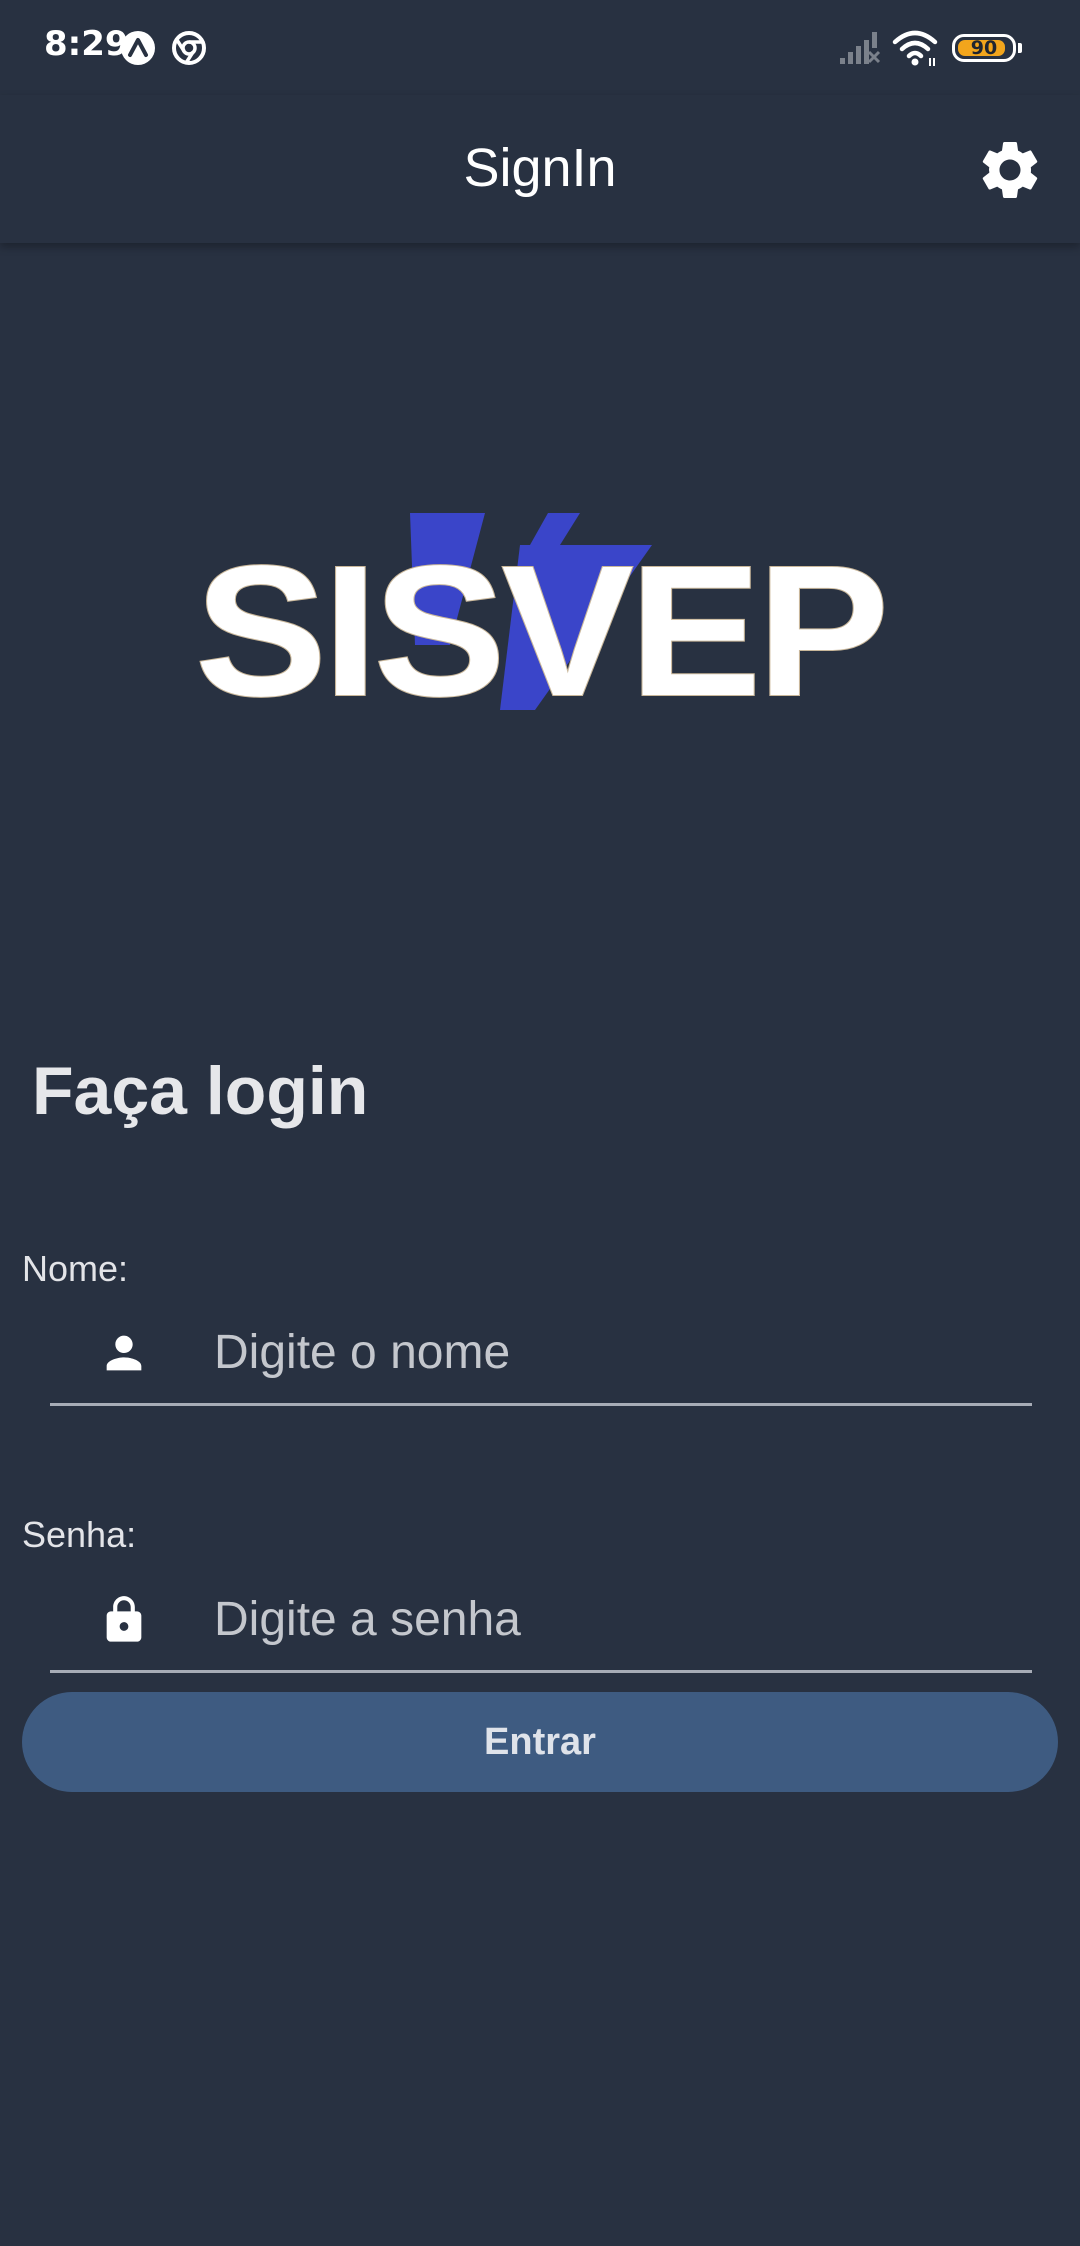  I want to click on svg-text: SISVEP, so click(540, 626).